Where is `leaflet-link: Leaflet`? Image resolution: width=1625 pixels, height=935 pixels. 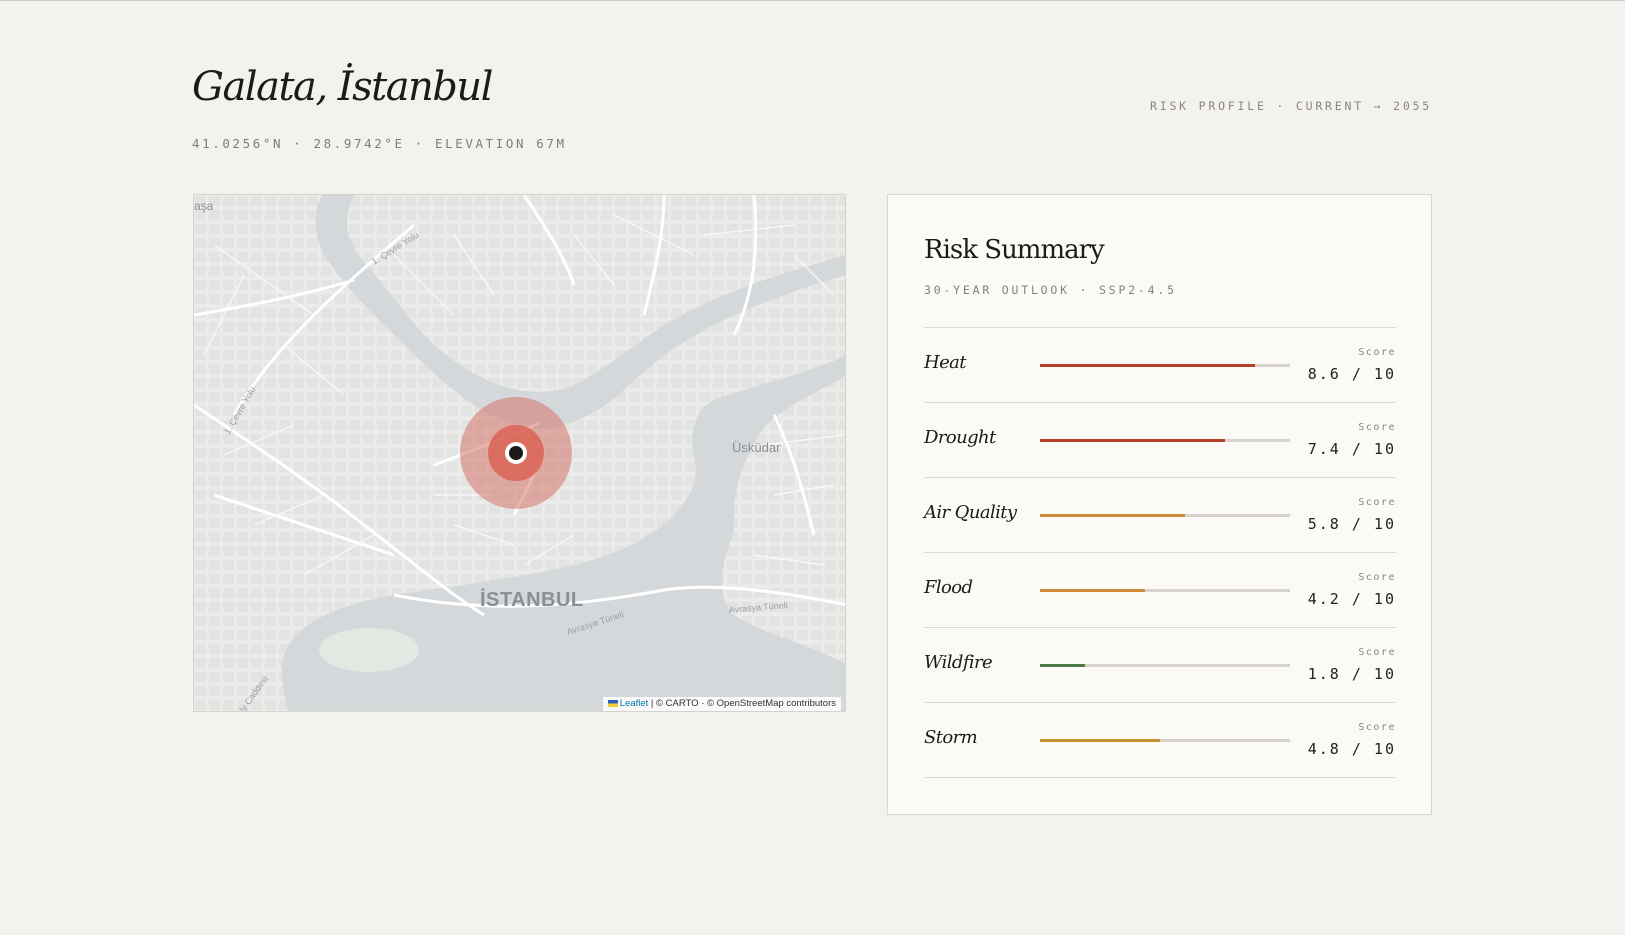 leaflet-link: Leaflet is located at coordinates (634, 703).